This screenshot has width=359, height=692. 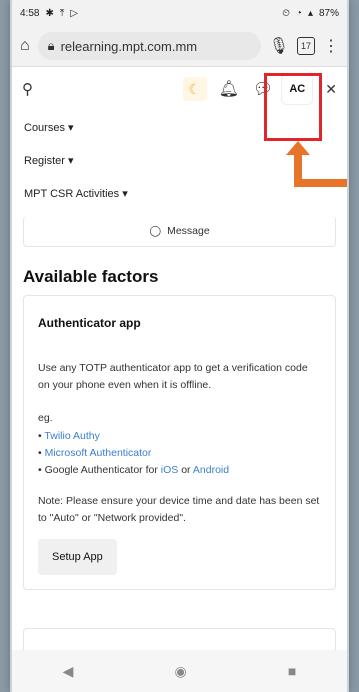 What do you see at coordinates (293, 107) in the screenshot?
I see `highlight-box` at bounding box center [293, 107].